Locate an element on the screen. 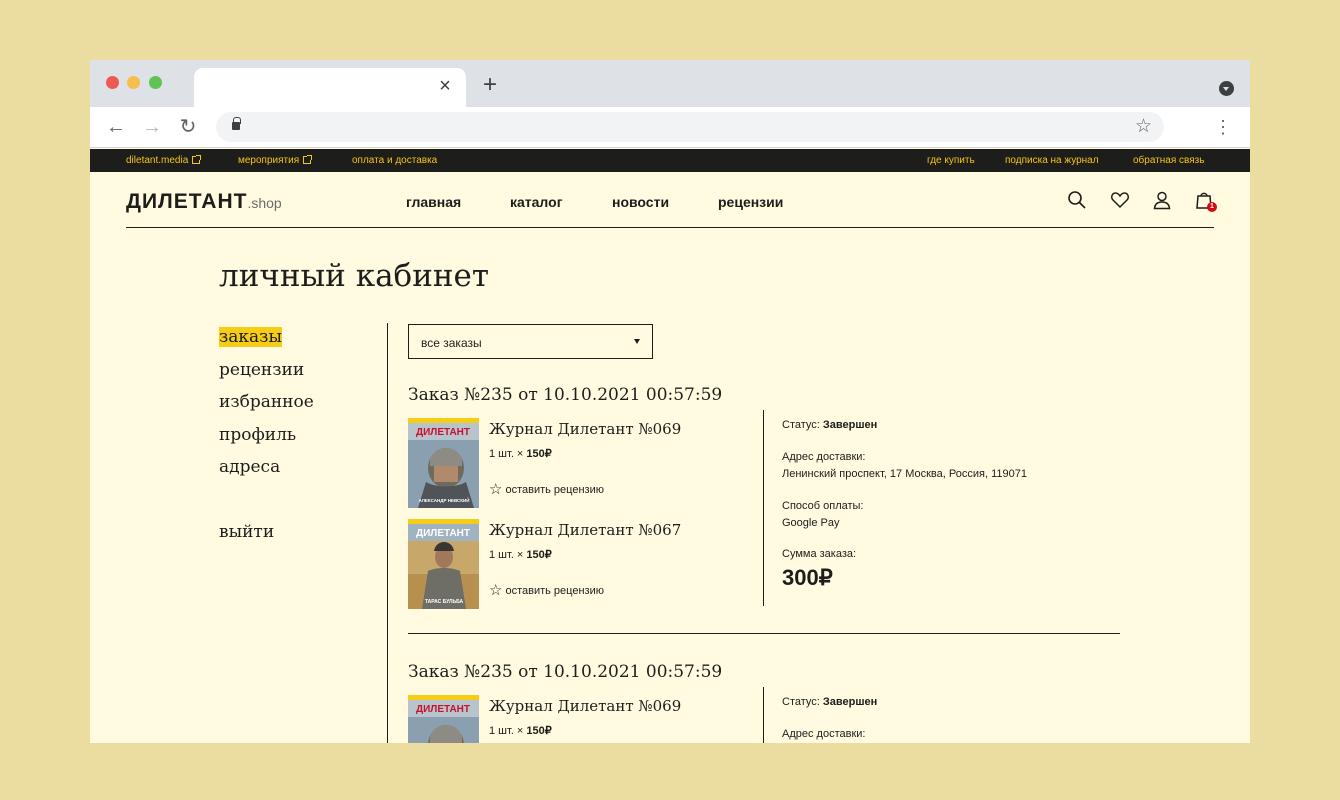 This screenshot has width=1340, height=800. sidebar-item-reviews: рецензии is located at coordinates (261, 370).